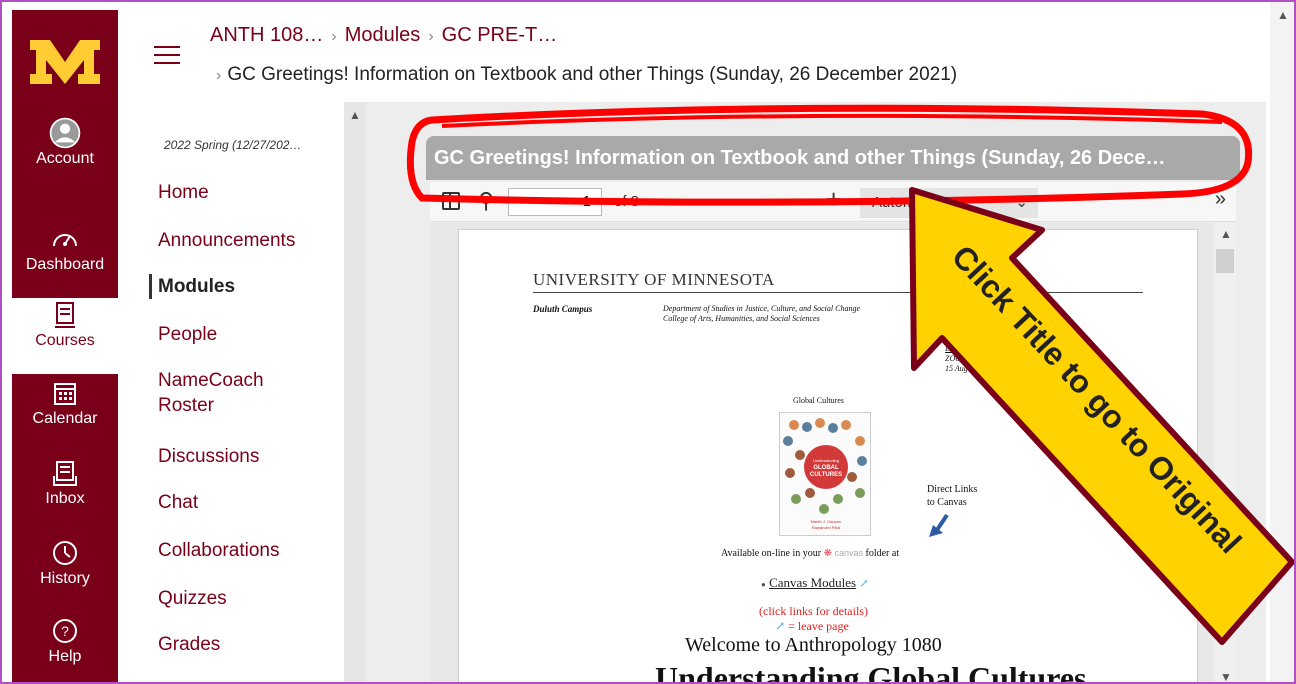  Describe the element at coordinates (208, 456) in the screenshot. I see `course-nav-discussions: Discussions` at that location.